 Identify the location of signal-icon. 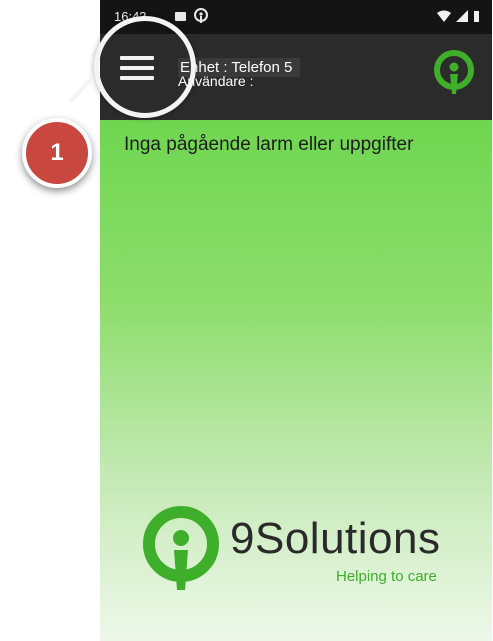
(462, 16).